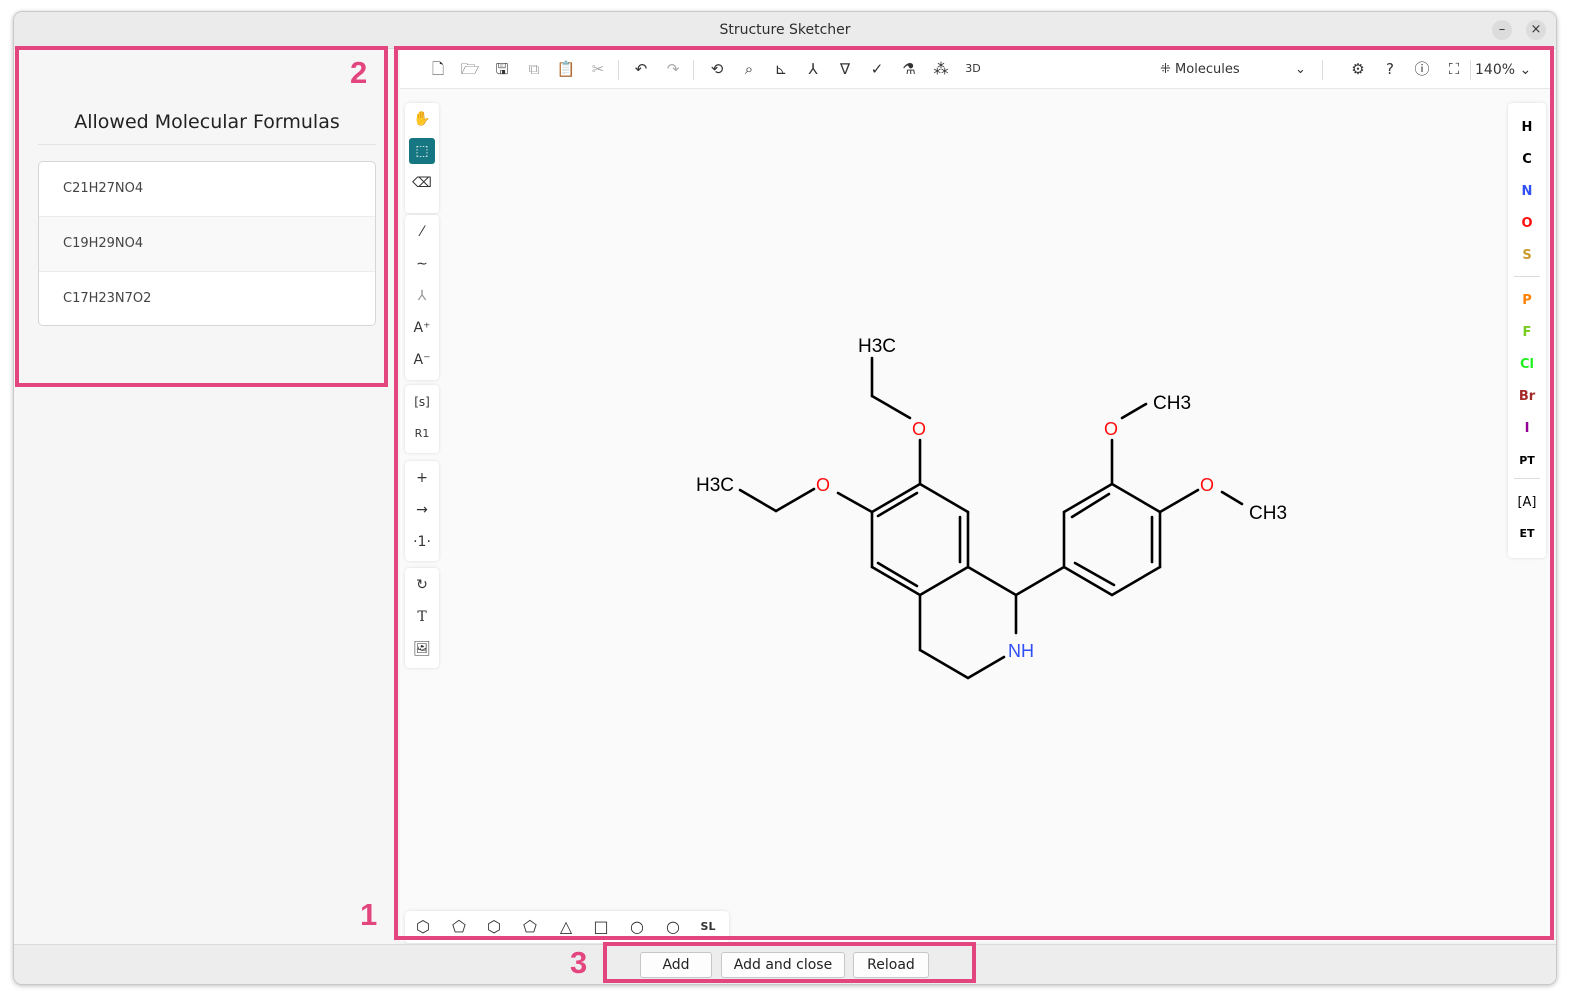 This screenshot has width=1582, height=1008. I want to click on callout-number-buttons: 3, so click(579, 962).